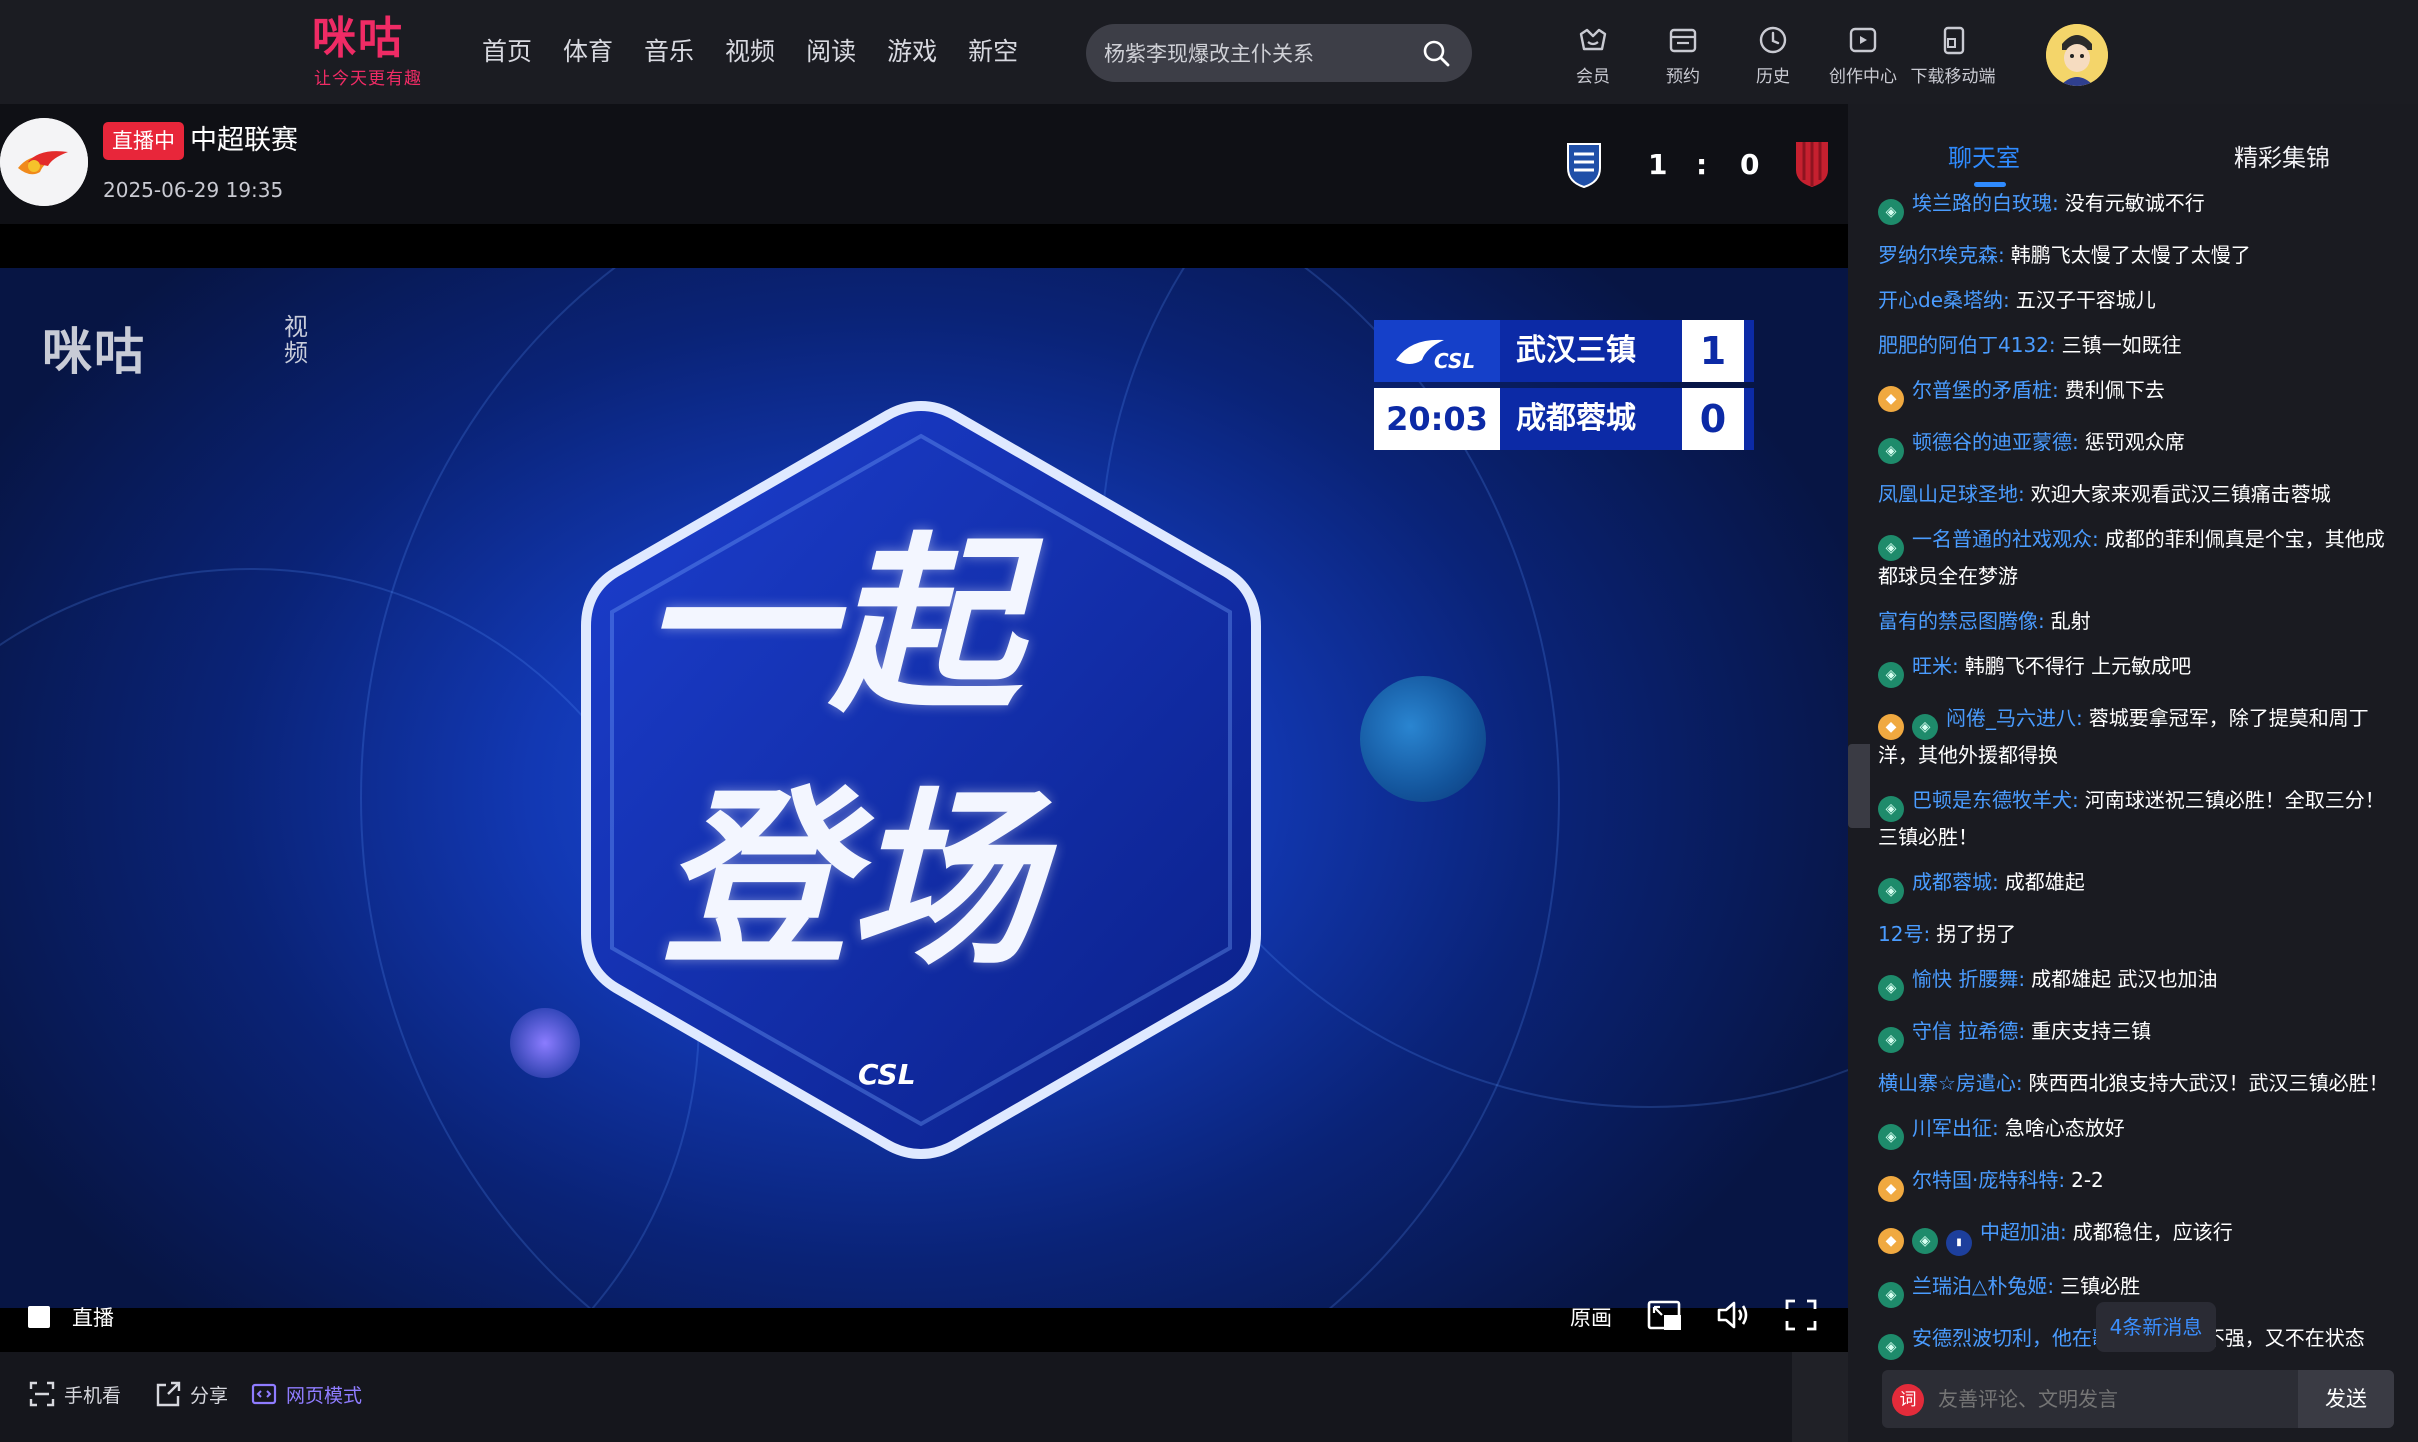  I want to click on share-button: 分享, so click(191, 1394).